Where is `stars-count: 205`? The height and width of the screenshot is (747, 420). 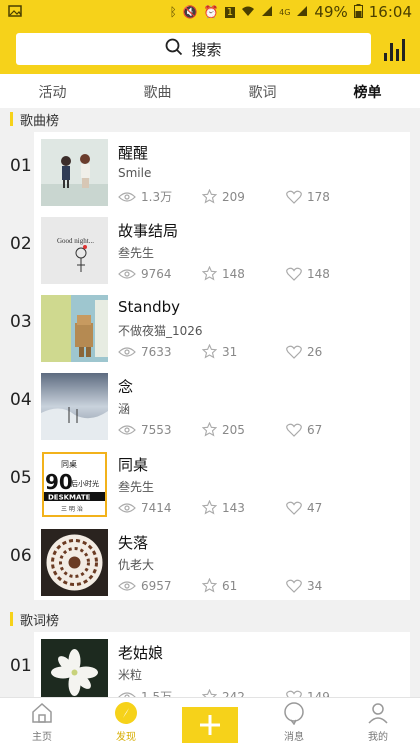 stars-count: 205 is located at coordinates (233, 429).